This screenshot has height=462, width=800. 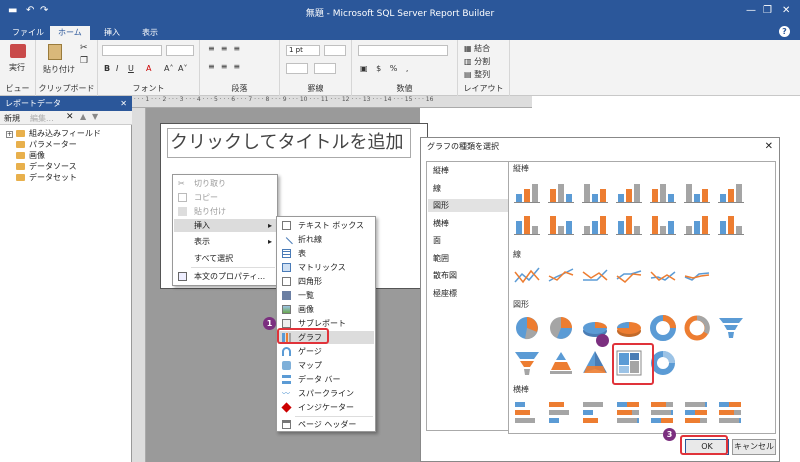 What do you see at coordinates (754, 447) in the screenshot?
I see `cancel-button: キャンセル` at bounding box center [754, 447].